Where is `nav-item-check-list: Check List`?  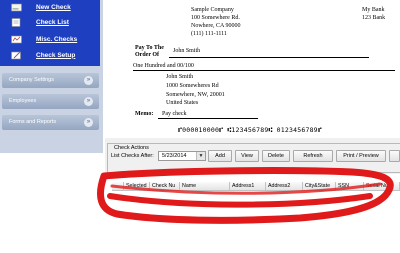
nav-item-check-list: Check List is located at coordinates (50, 22).